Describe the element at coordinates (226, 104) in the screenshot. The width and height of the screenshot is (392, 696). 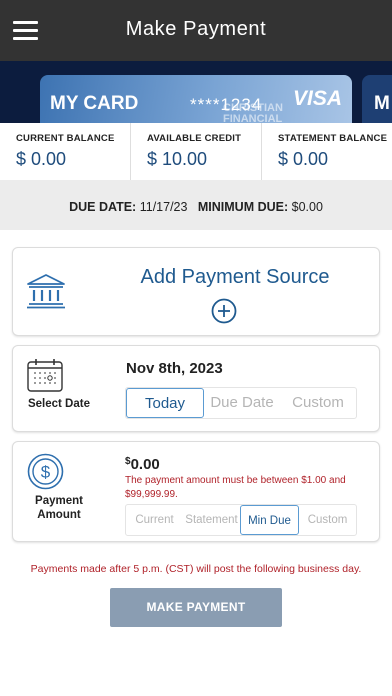
I see `card-number: ****1234` at that location.